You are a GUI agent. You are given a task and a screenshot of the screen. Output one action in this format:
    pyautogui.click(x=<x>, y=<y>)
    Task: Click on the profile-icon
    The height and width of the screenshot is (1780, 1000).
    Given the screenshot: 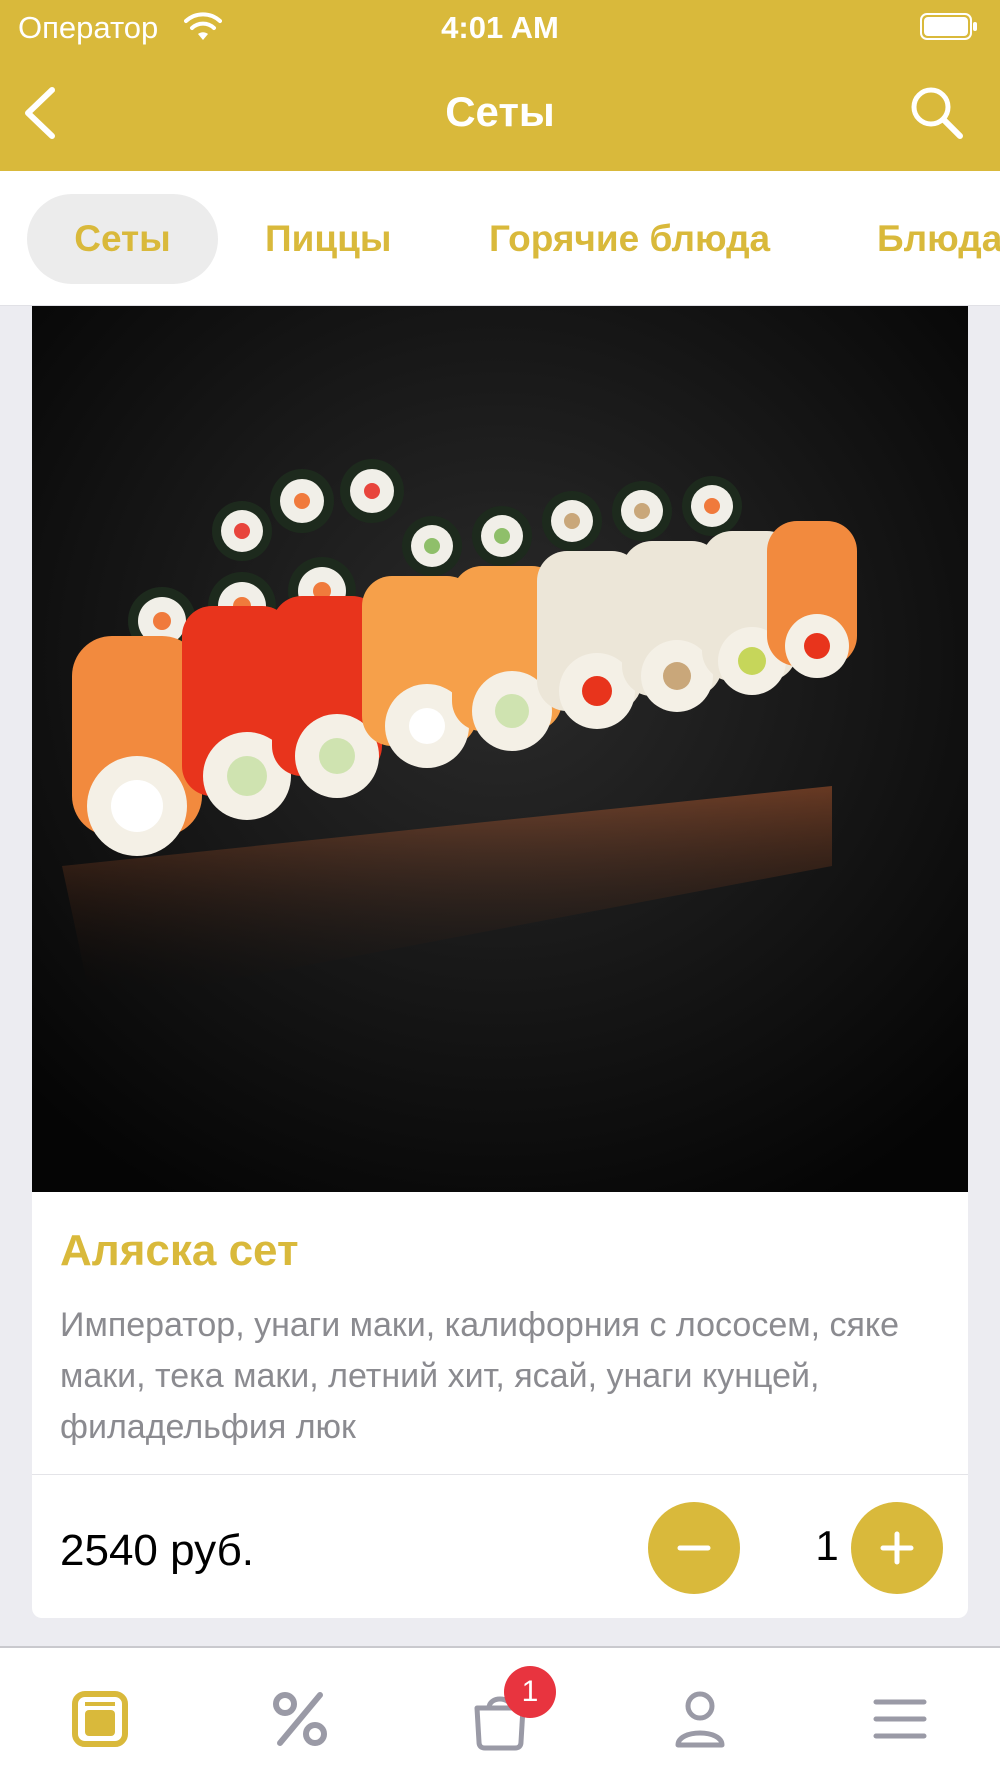 What is the action you would take?
    pyautogui.click(x=700, y=1719)
    